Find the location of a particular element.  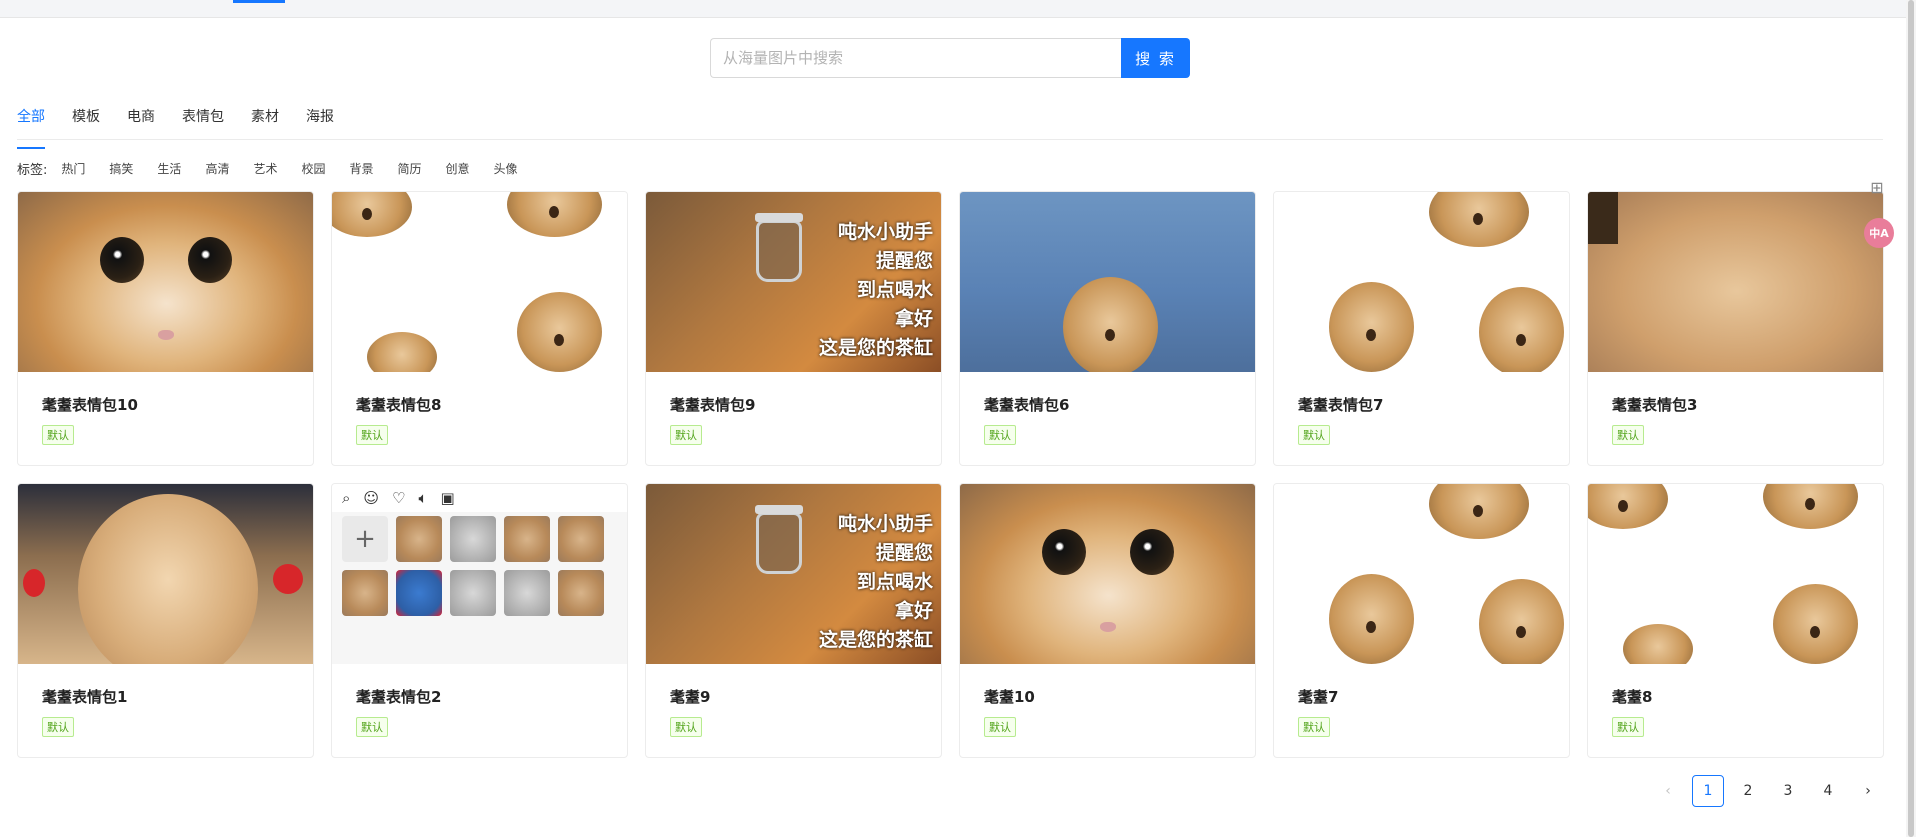

tag-funny: 搞笑 is located at coordinates (121, 168).